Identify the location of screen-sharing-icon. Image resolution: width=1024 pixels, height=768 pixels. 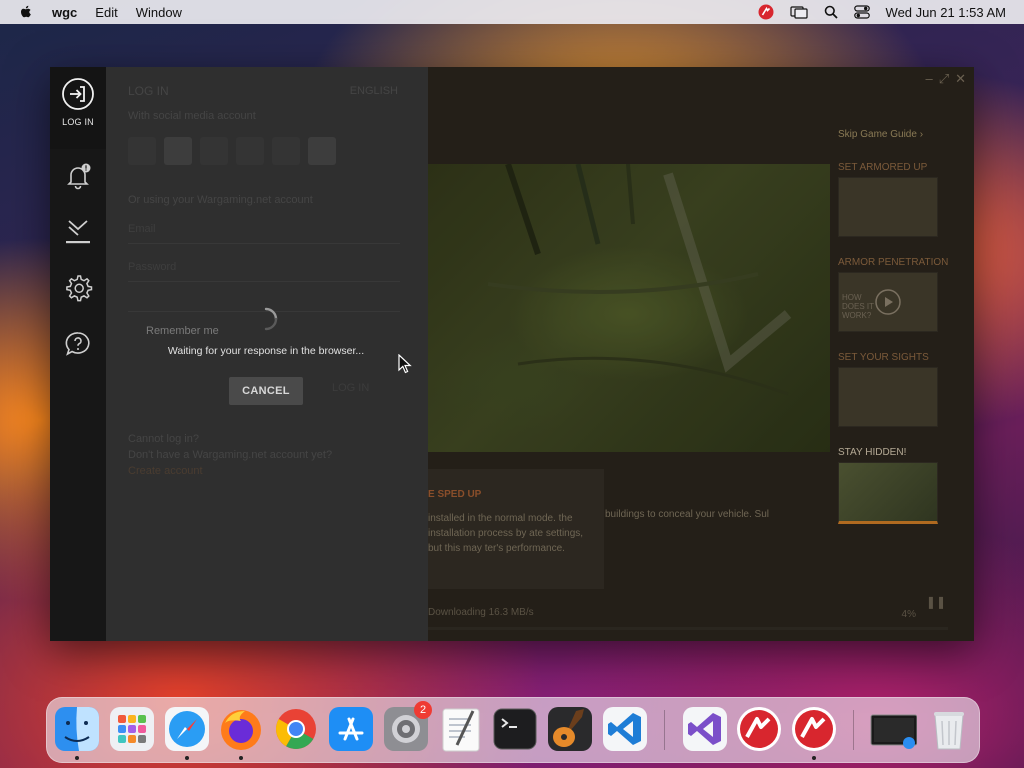
(893, 731).